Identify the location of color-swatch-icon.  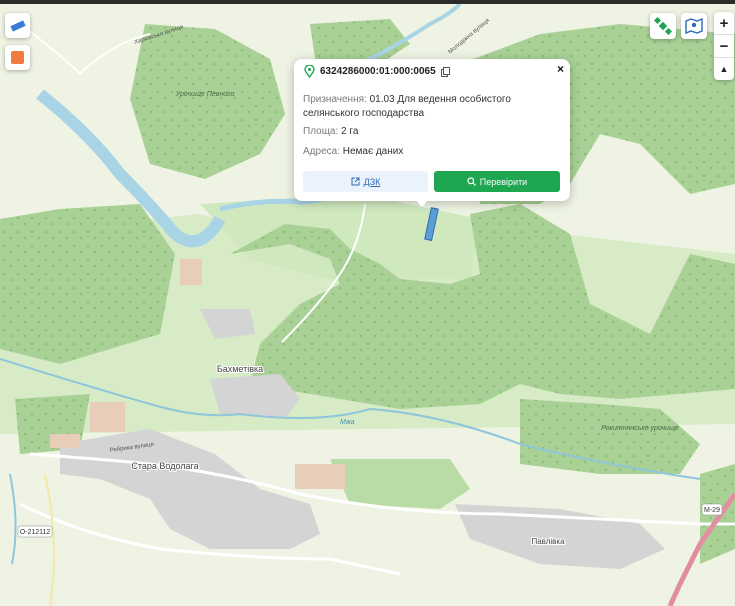
(17, 57).